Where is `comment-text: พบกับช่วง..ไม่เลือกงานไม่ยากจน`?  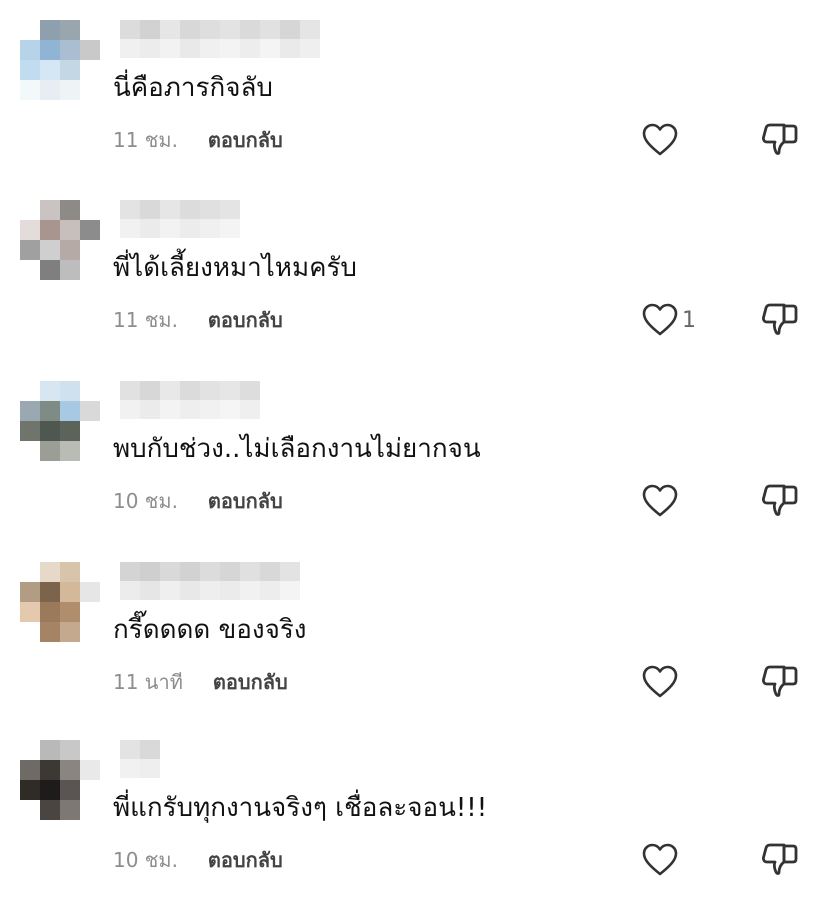
comment-text: พบกับช่วง..ไม่เลือกงานไม่ยากจน is located at coordinates (297, 449).